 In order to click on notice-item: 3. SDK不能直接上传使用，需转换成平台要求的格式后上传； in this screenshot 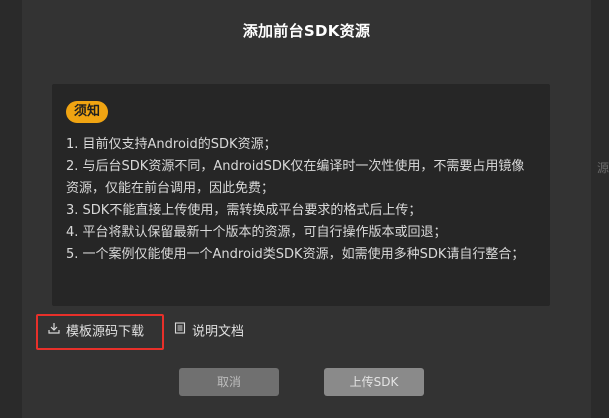, I will do `click(244, 210)`.